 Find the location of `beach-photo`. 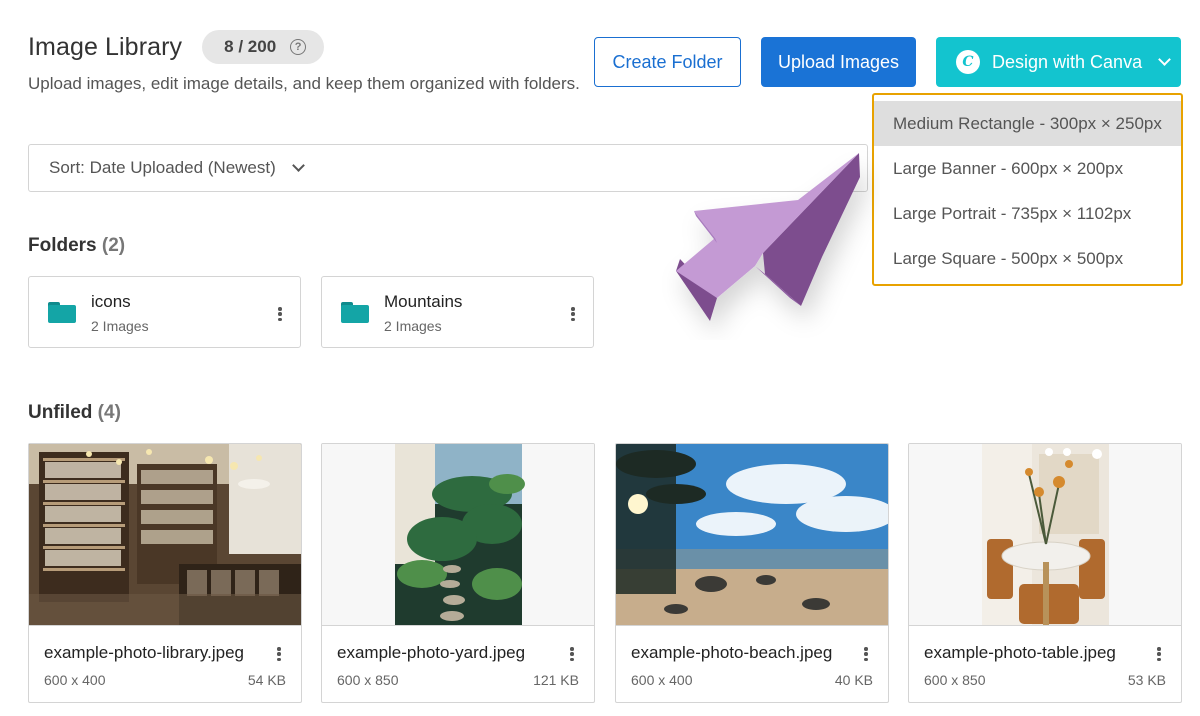

beach-photo is located at coordinates (752, 534).